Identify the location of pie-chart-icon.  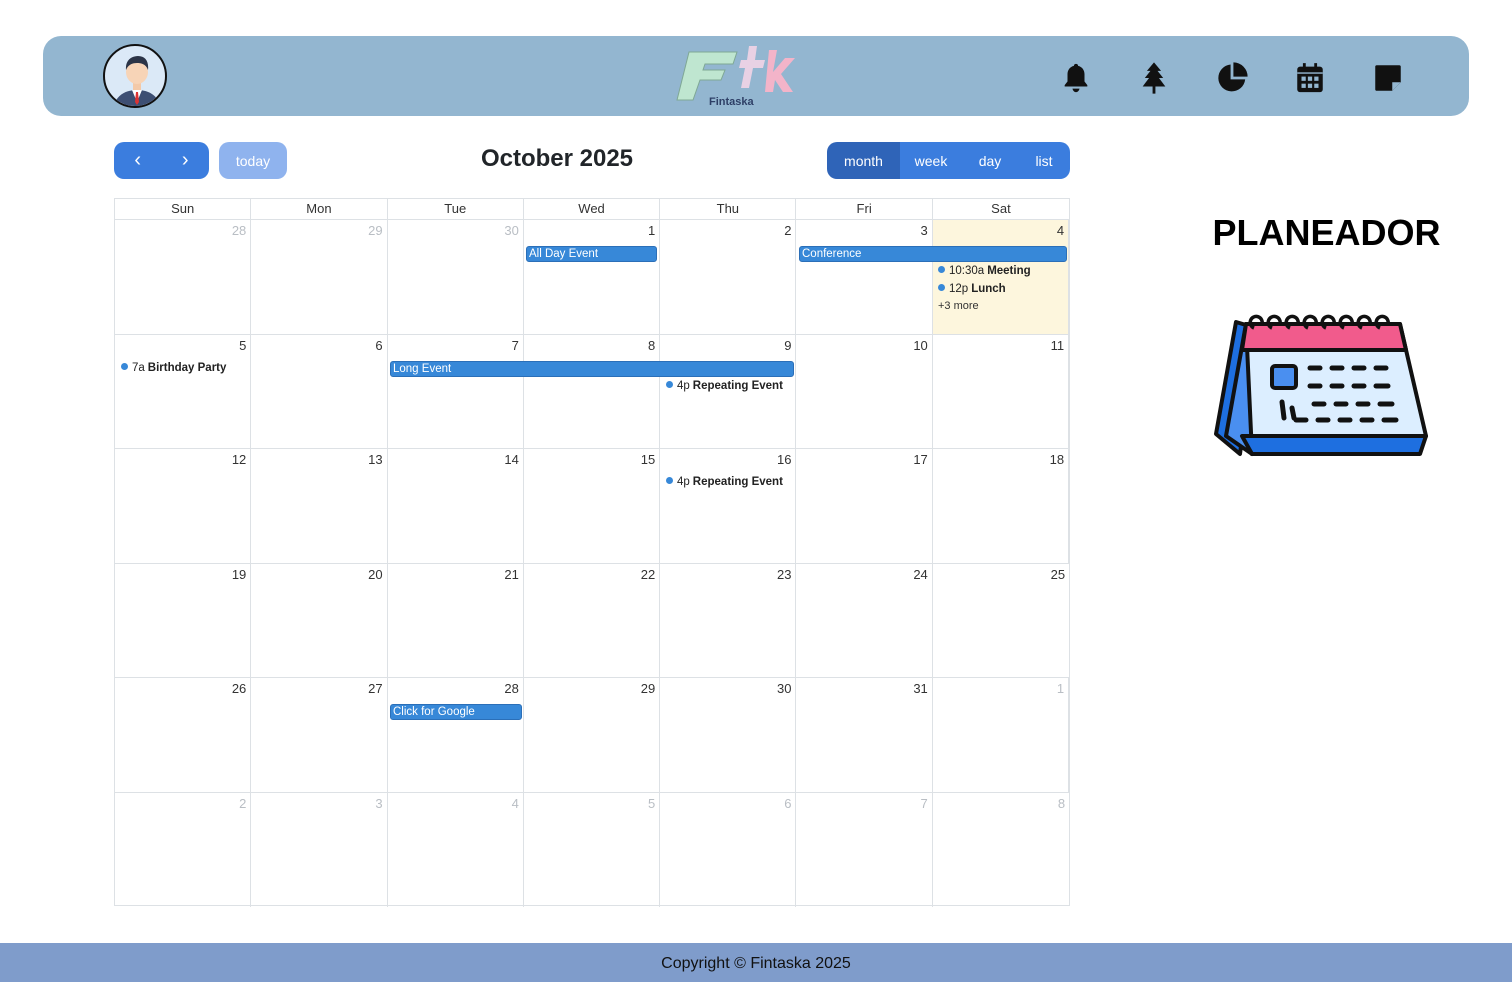
(1232, 78).